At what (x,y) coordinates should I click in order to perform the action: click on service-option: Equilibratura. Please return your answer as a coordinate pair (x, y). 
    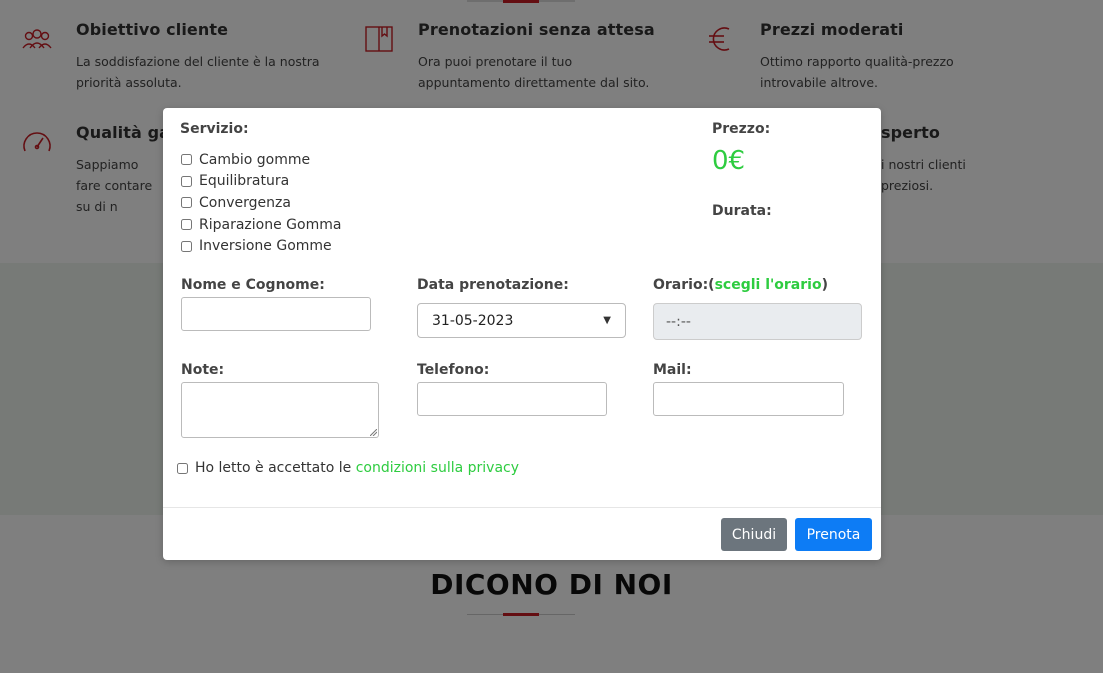
    Looking at the image, I should click on (261, 182).